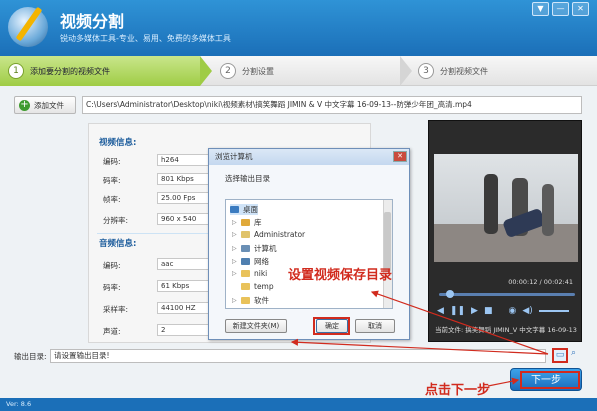 This screenshot has width=597, height=411. What do you see at coordinates (92, 21) in the screenshot?
I see `app-title: 视频分割` at bounding box center [92, 21].